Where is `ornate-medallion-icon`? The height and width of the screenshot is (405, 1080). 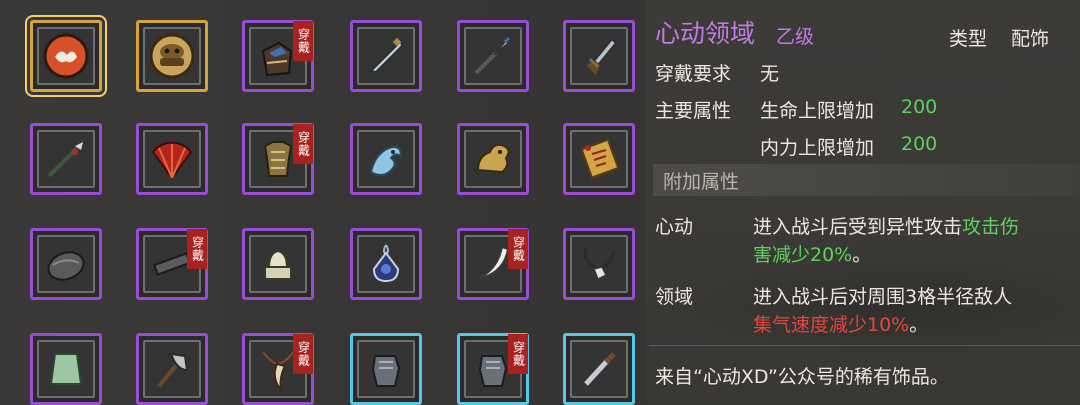
ornate-medallion-icon is located at coordinates (172, 56).